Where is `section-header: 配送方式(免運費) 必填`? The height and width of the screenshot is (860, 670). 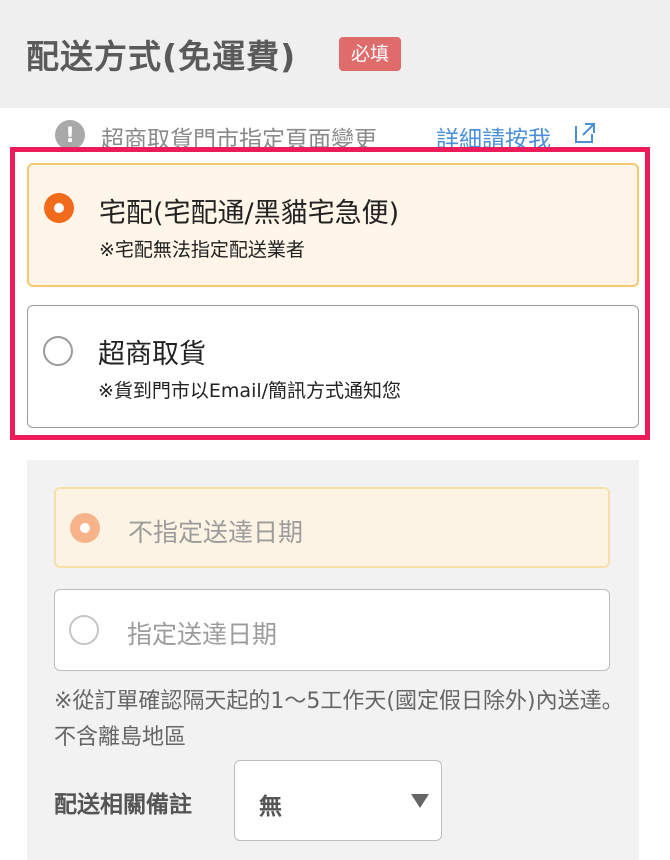 section-header: 配送方式(免運費) 必填 is located at coordinates (335, 54).